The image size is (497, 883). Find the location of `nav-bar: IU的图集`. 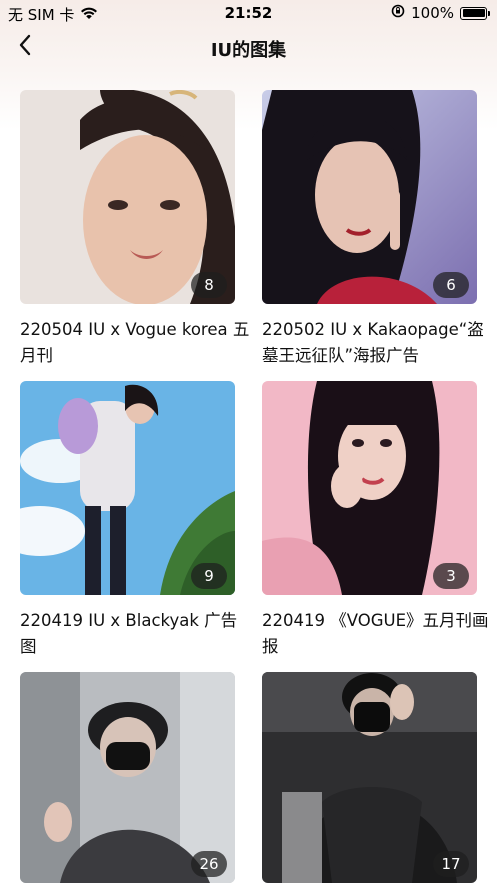

nav-bar: IU的图集 is located at coordinates (248, 48).